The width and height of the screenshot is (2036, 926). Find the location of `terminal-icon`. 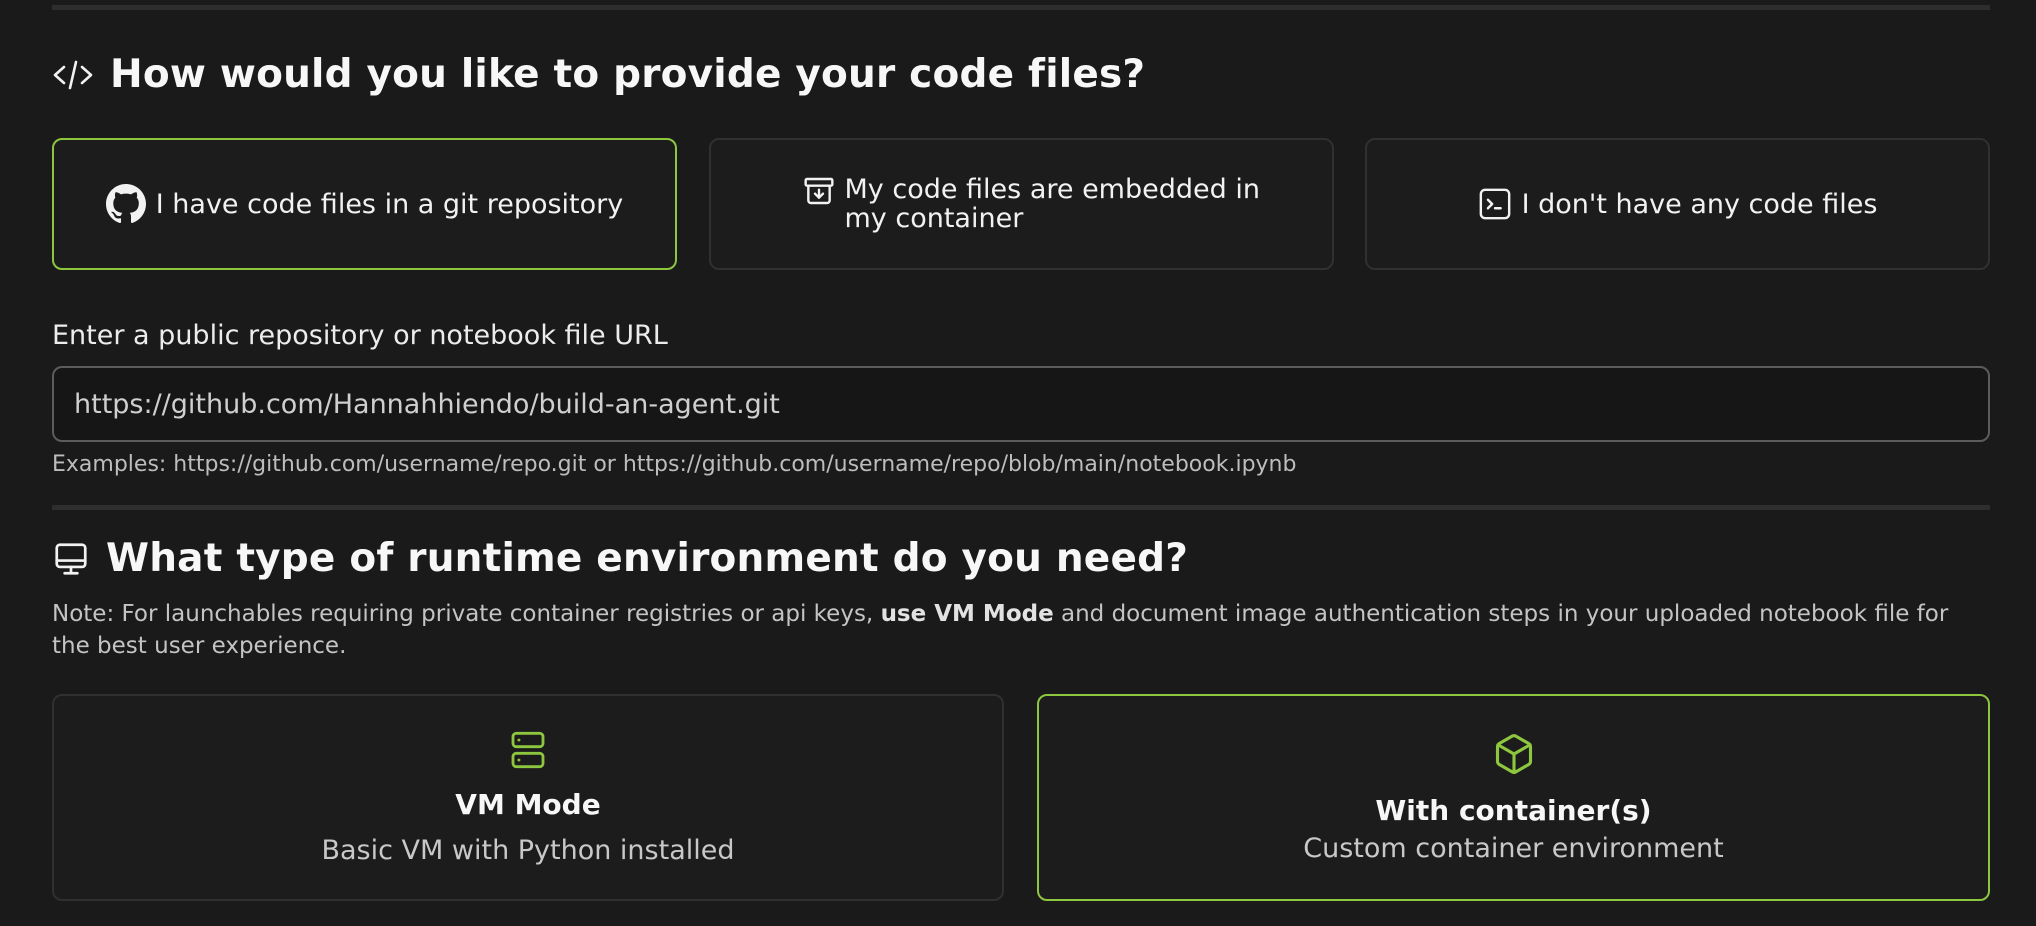

terminal-icon is located at coordinates (1495, 204).